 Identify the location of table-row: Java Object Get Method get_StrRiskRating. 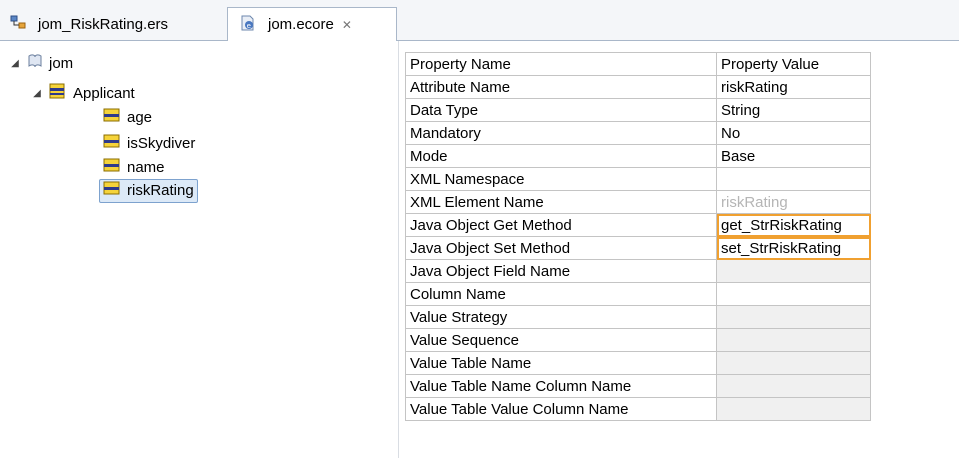
(638, 225).